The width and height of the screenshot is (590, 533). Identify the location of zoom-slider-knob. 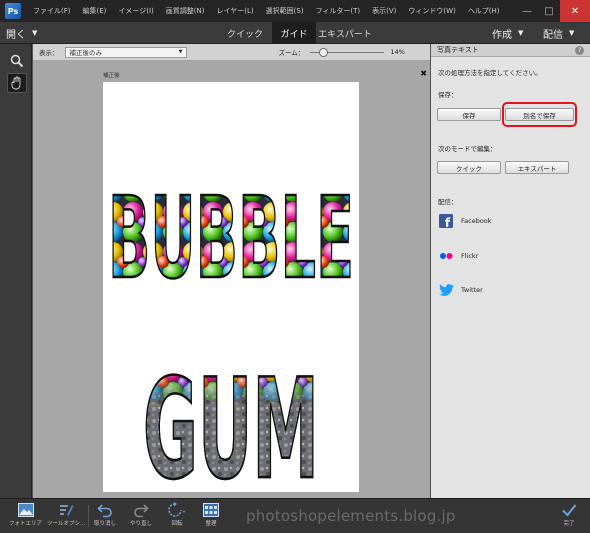
(324, 52).